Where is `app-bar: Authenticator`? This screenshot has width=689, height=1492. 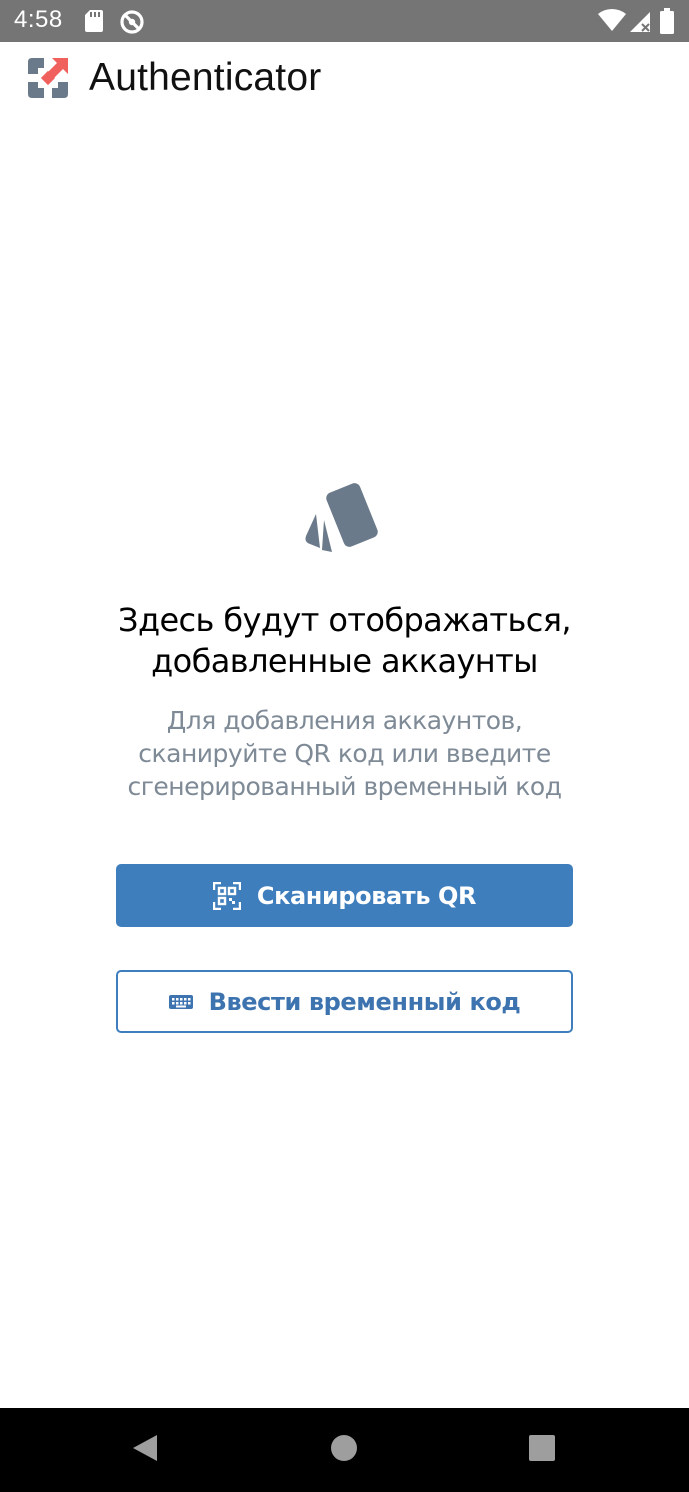
app-bar: Authenticator is located at coordinates (344, 80).